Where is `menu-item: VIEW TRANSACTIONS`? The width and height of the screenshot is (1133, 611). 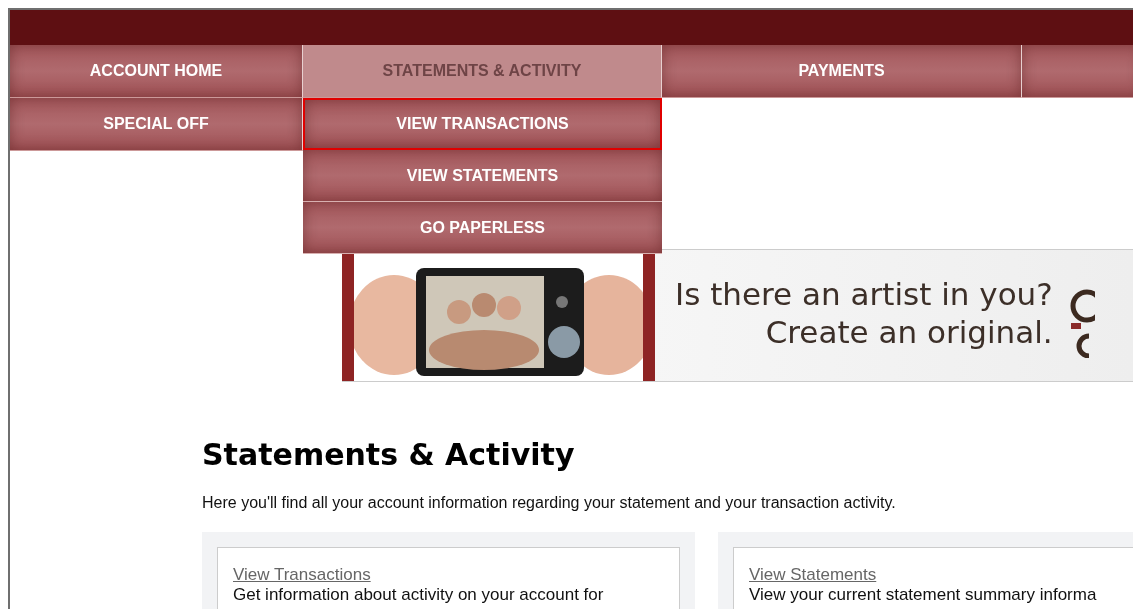
menu-item: VIEW TRANSACTIONS is located at coordinates (482, 124).